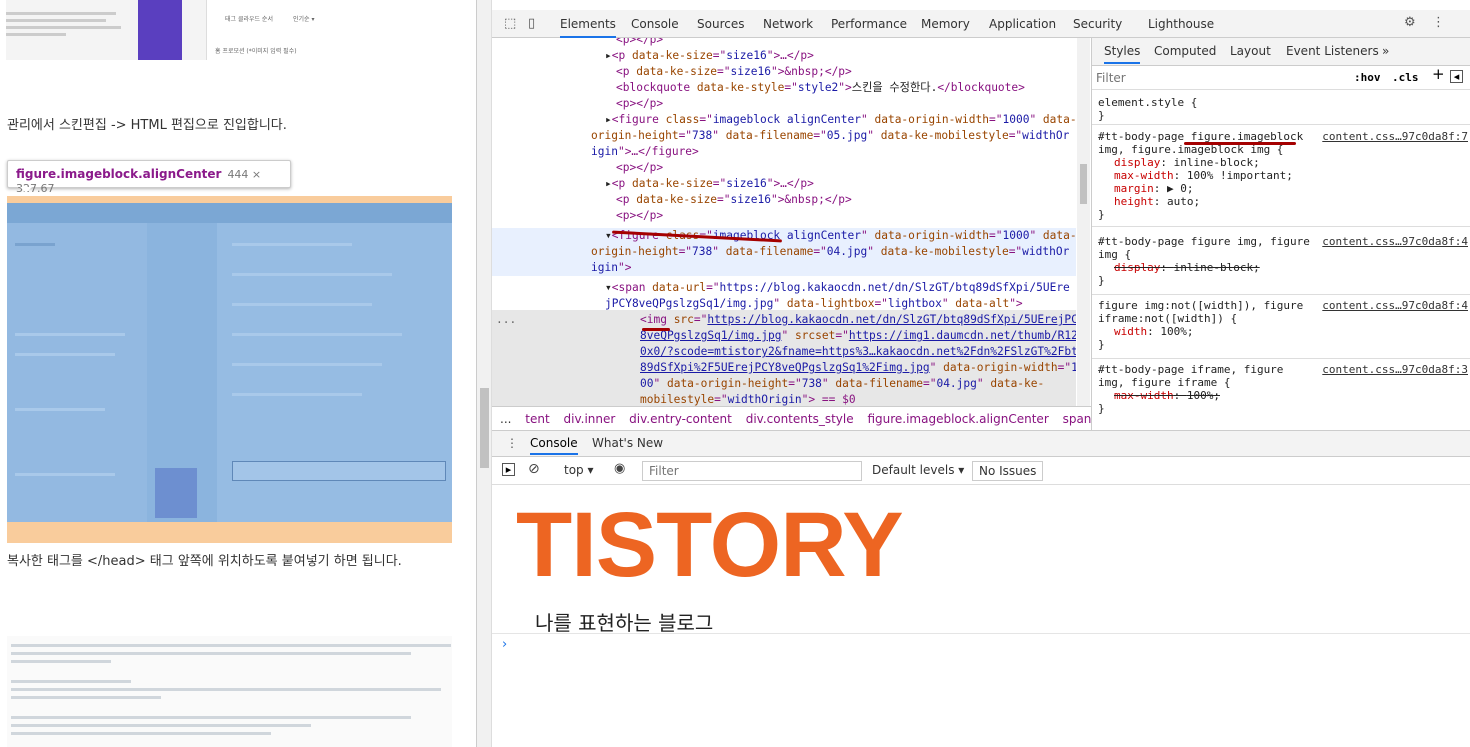  What do you see at coordinates (1332, 51) in the screenshot?
I see `tab-event-listeners: Event Listeners` at bounding box center [1332, 51].